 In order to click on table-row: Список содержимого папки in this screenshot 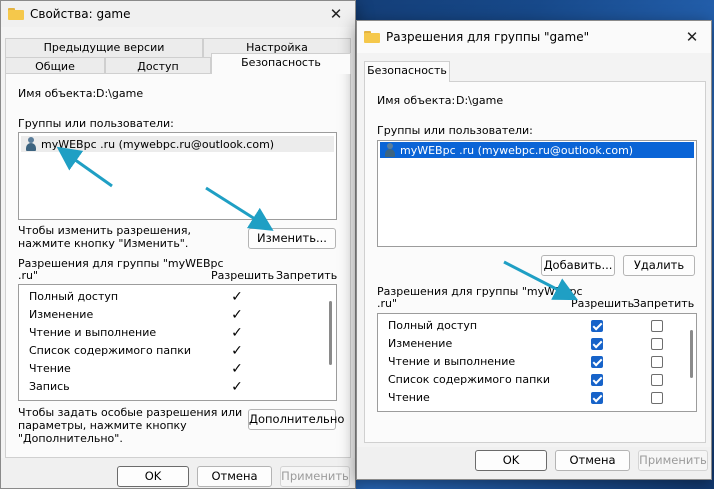, I will do `click(528, 380)`.